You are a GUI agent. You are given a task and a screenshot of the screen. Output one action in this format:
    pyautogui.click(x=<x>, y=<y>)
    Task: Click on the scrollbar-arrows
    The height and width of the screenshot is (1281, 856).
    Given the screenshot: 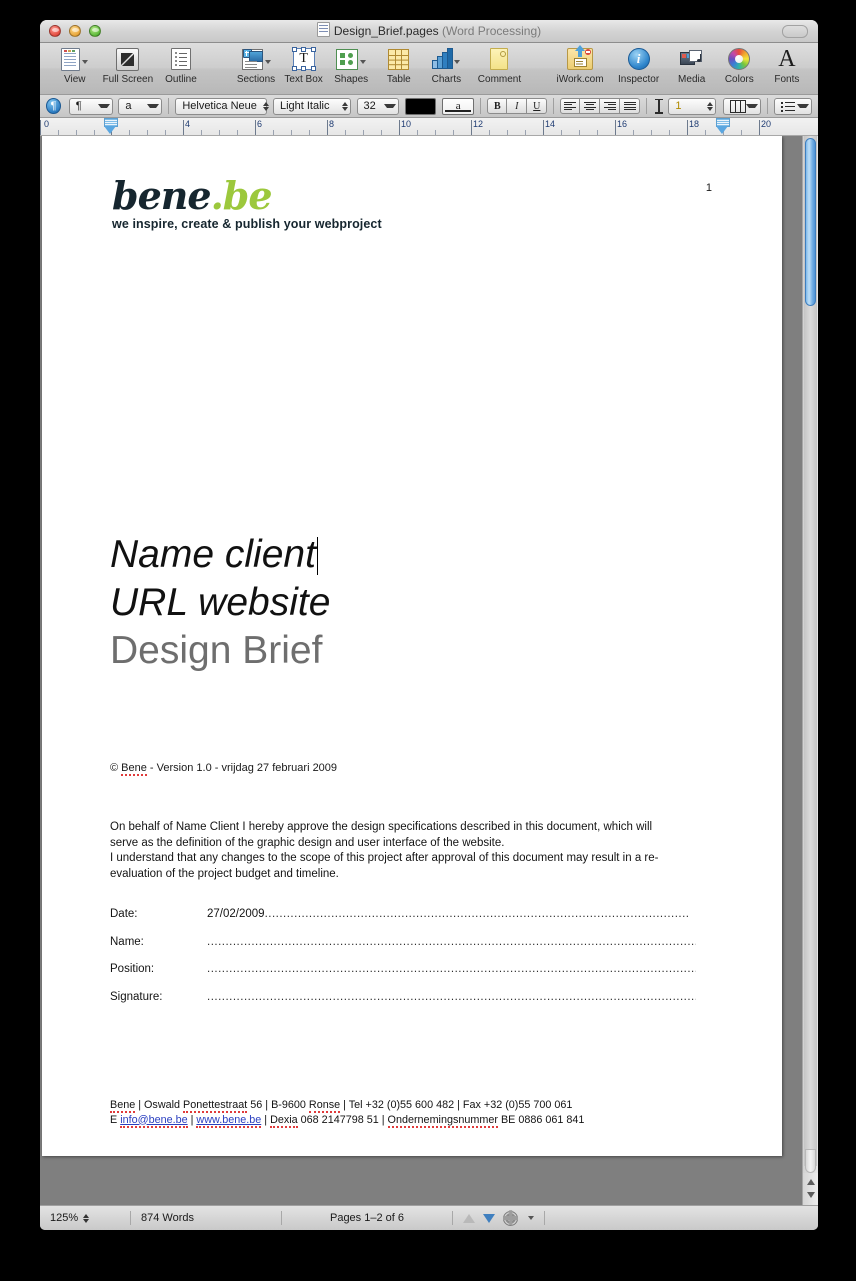 What is the action you would take?
    pyautogui.click(x=810, y=1189)
    